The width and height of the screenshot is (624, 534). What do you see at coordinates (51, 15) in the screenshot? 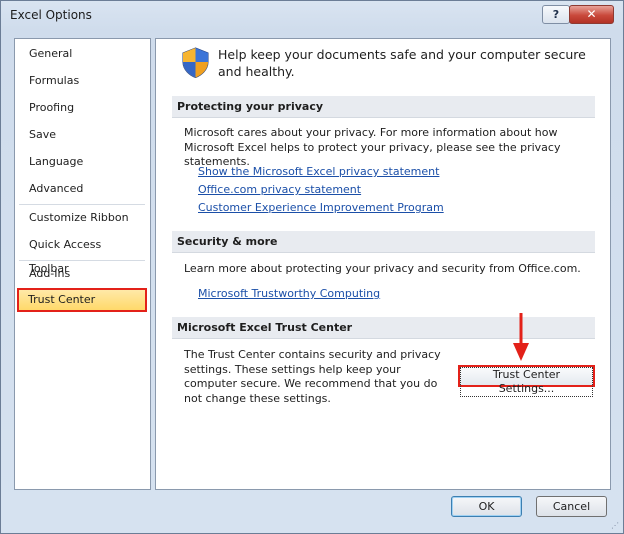
I see `window-title: Excel Options` at bounding box center [51, 15].